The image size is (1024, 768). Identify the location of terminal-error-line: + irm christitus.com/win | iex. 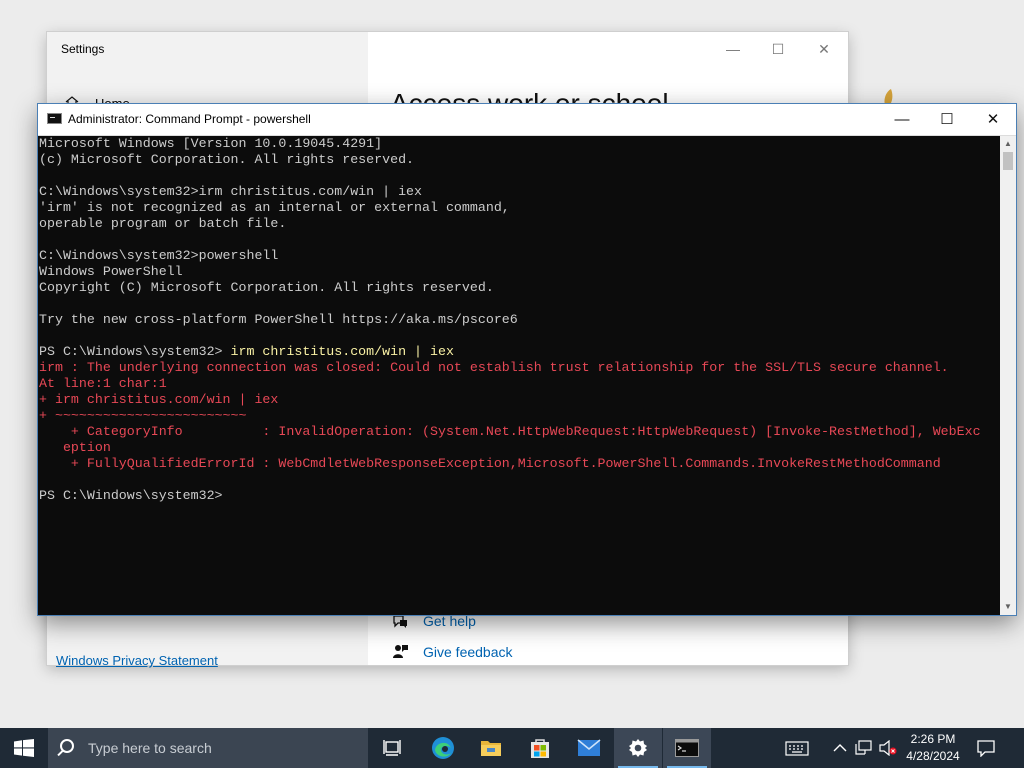
(159, 399).